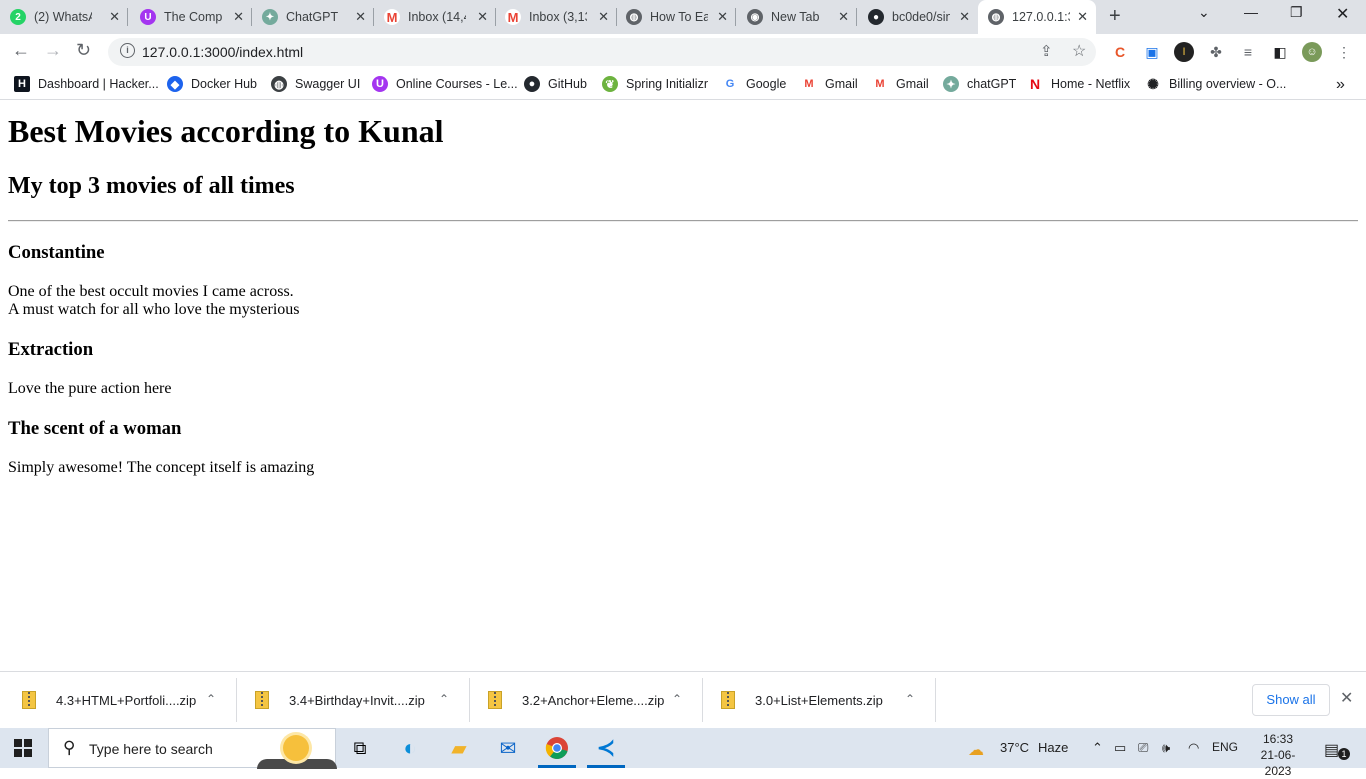 The height and width of the screenshot is (779, 1366). Describe the element at coordinates (1120, 748) in the screenshot. I see `battery-icon: ▭` at that location.